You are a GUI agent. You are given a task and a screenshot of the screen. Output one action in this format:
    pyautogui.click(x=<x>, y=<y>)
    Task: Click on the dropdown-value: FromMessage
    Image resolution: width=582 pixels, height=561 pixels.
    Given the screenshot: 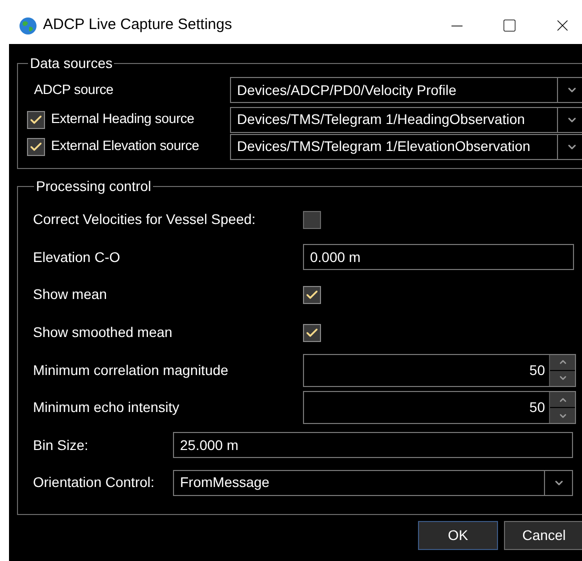 What is the action you would take?
    pyautogui.click(x=224, y=482)
    